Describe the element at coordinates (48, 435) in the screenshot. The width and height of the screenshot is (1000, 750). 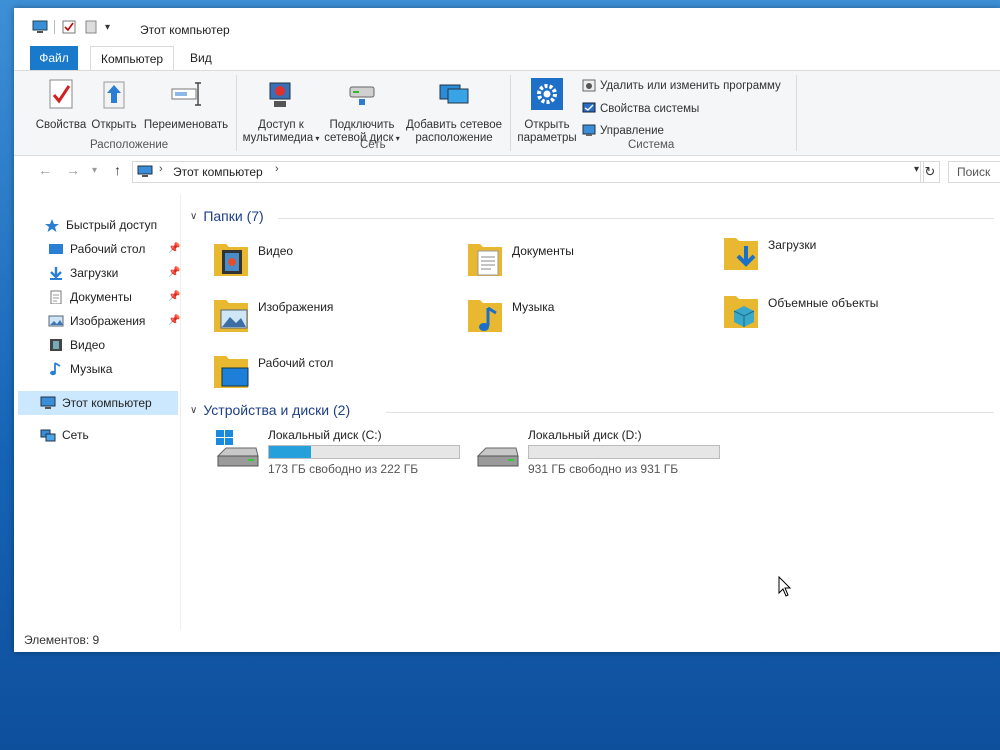
I see `network-icon` at that location.